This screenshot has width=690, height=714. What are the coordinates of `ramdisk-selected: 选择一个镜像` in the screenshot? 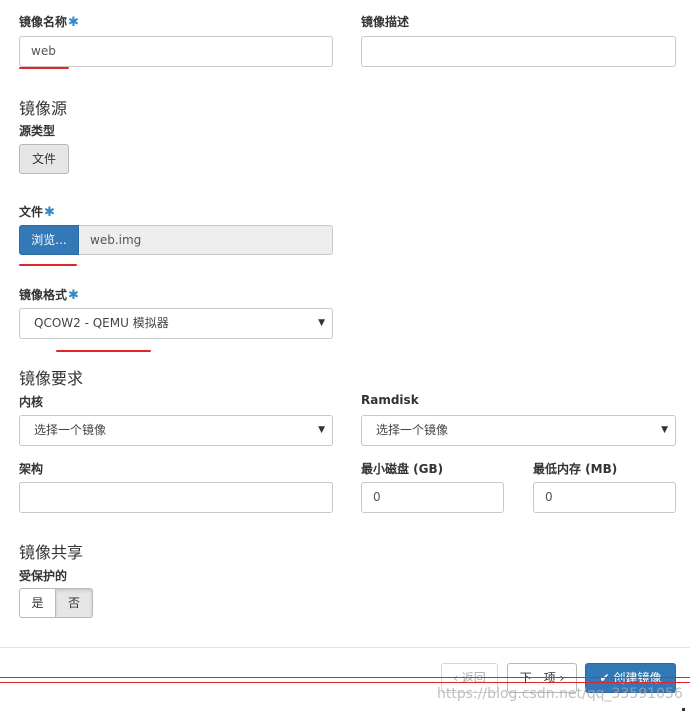 It's located at (412, 430).